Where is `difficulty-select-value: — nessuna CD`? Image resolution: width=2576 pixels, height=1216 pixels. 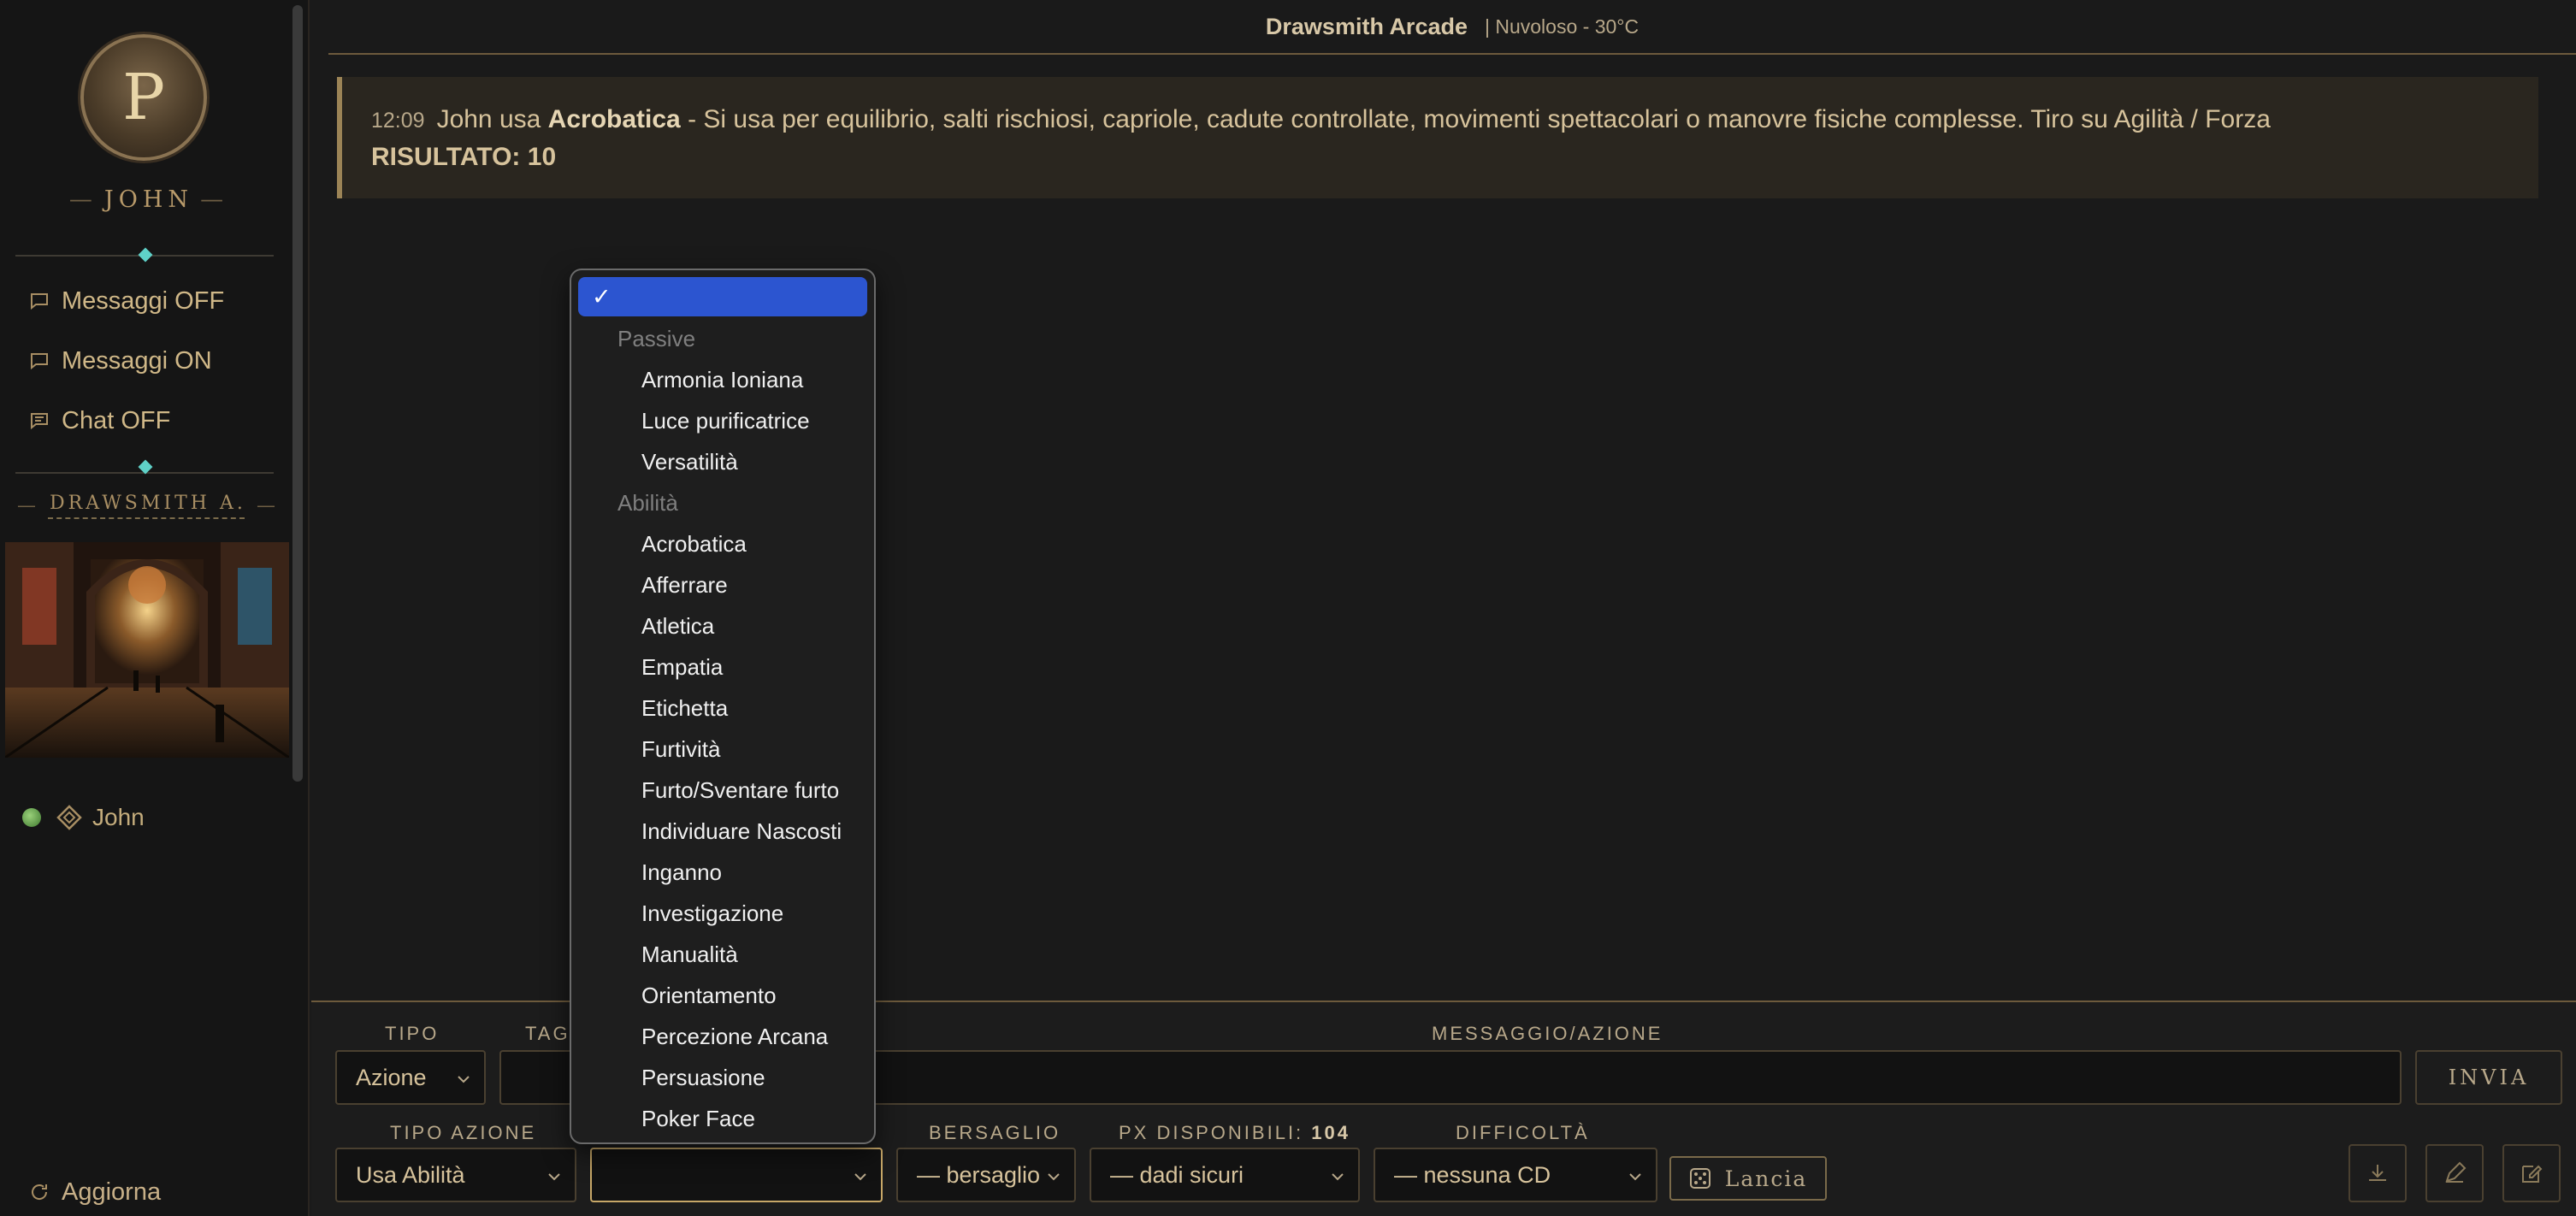
difficulty-select-value: — nessuna CD is located at coordinates (1472, 1174).